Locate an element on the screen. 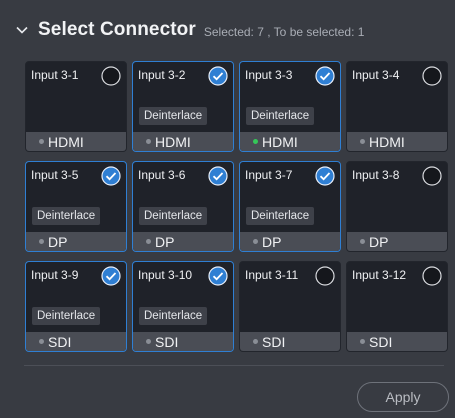 This screenshot has width=455, height=418. connector-name: Input 3-1 is located at coordinates (55, 75).